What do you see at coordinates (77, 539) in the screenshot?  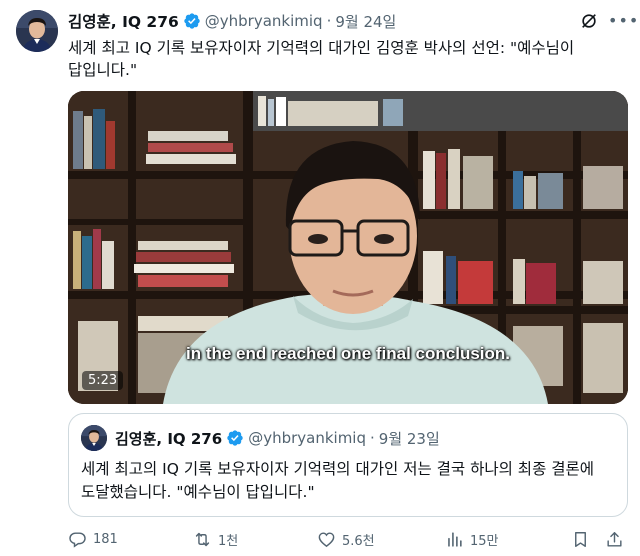 I see `reply-icon` at bounding box center [77, 539].